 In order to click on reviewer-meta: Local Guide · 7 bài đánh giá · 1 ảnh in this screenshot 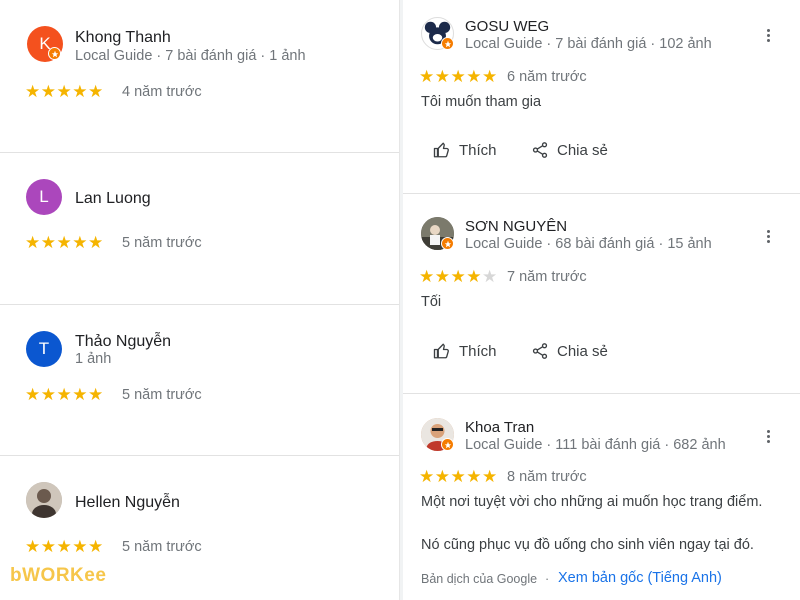, I will do `click(190, 56)`.